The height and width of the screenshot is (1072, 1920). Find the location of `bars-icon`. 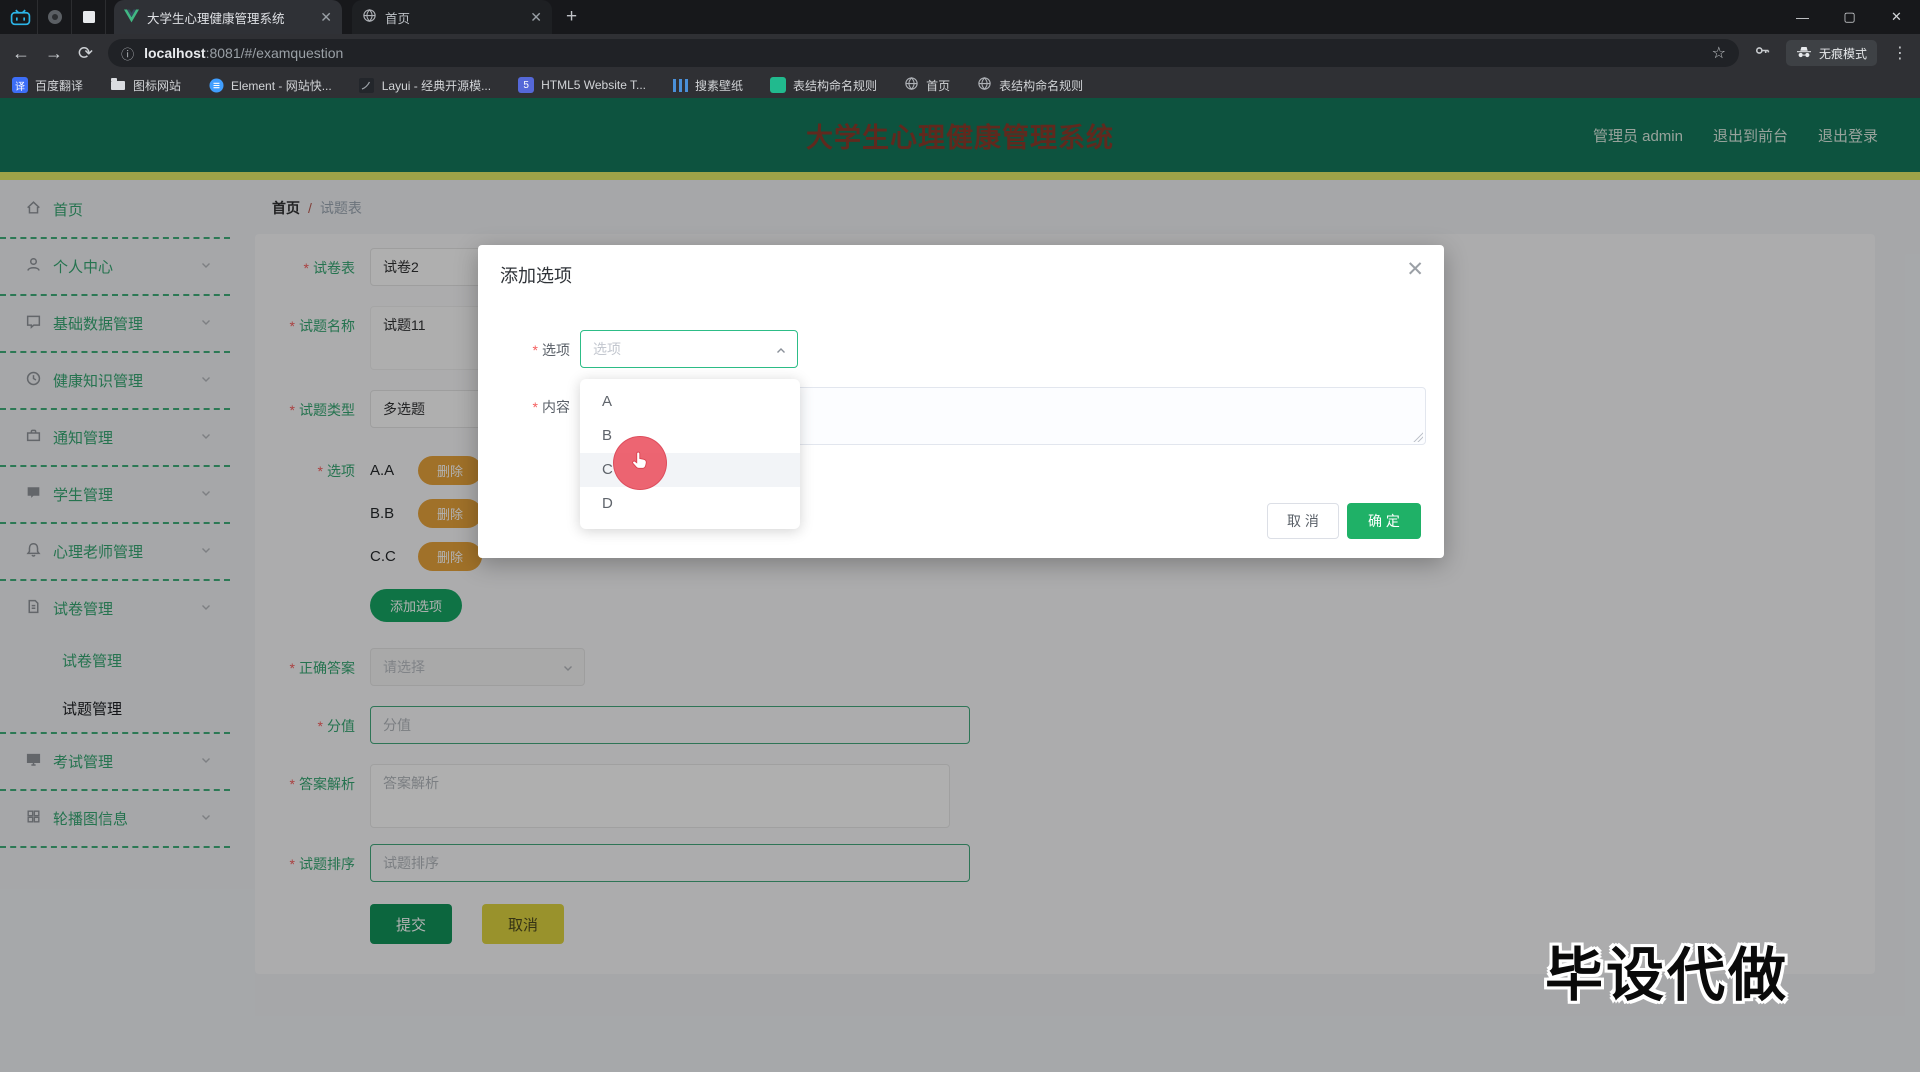

bars-icon is located at coordinates (681, 85).